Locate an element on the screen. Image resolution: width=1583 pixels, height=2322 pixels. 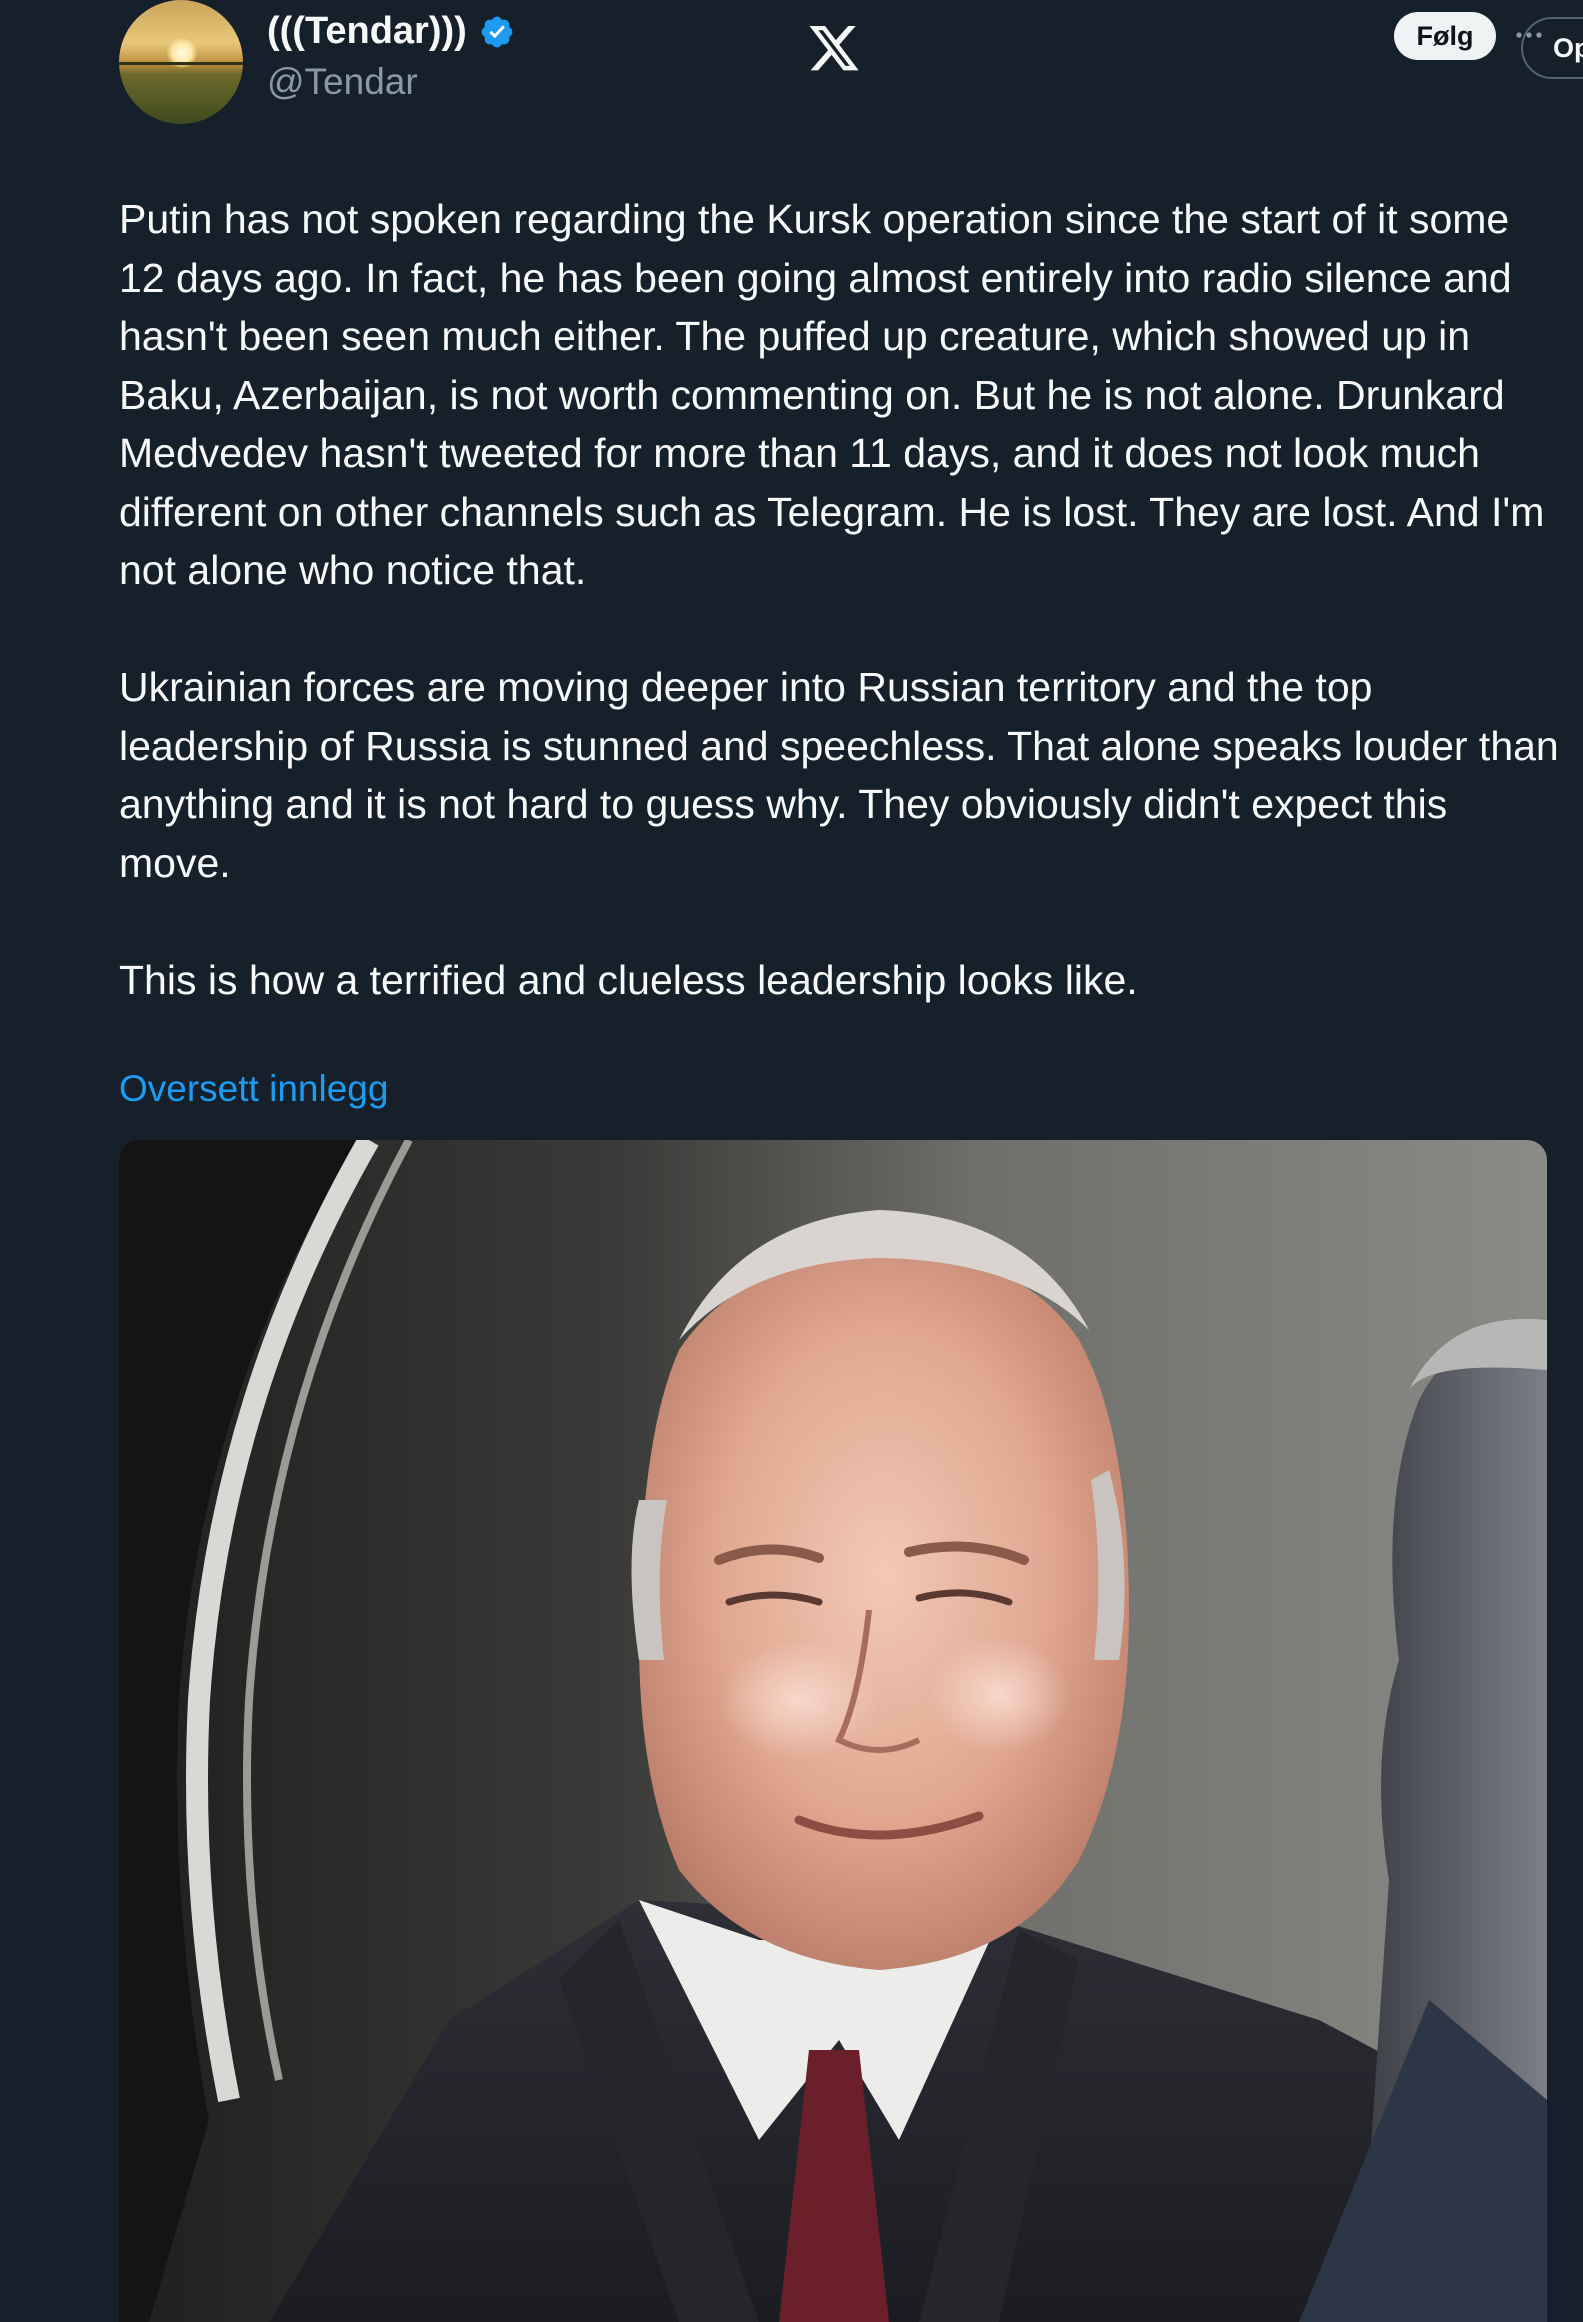
avatar is located at coordinates (181, 62).